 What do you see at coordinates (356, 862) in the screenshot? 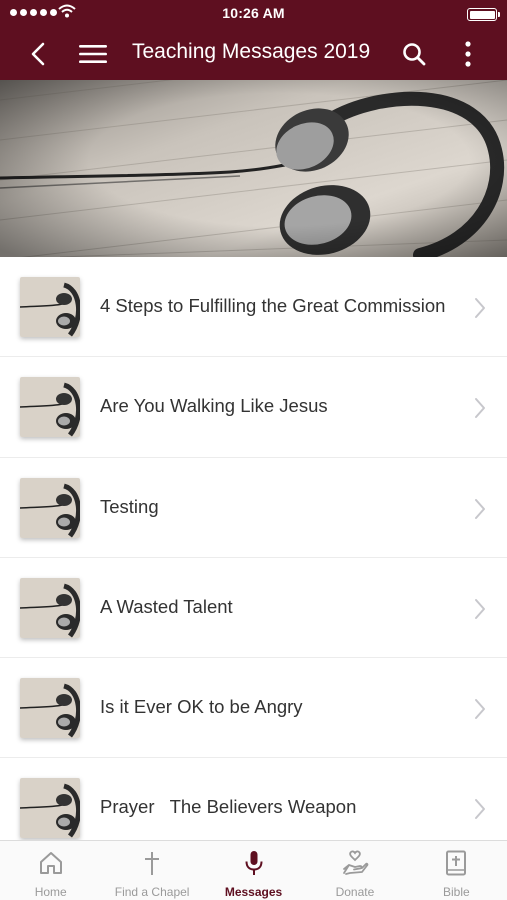
I see `donate-hand-icon` at bounding box center [356, 862].